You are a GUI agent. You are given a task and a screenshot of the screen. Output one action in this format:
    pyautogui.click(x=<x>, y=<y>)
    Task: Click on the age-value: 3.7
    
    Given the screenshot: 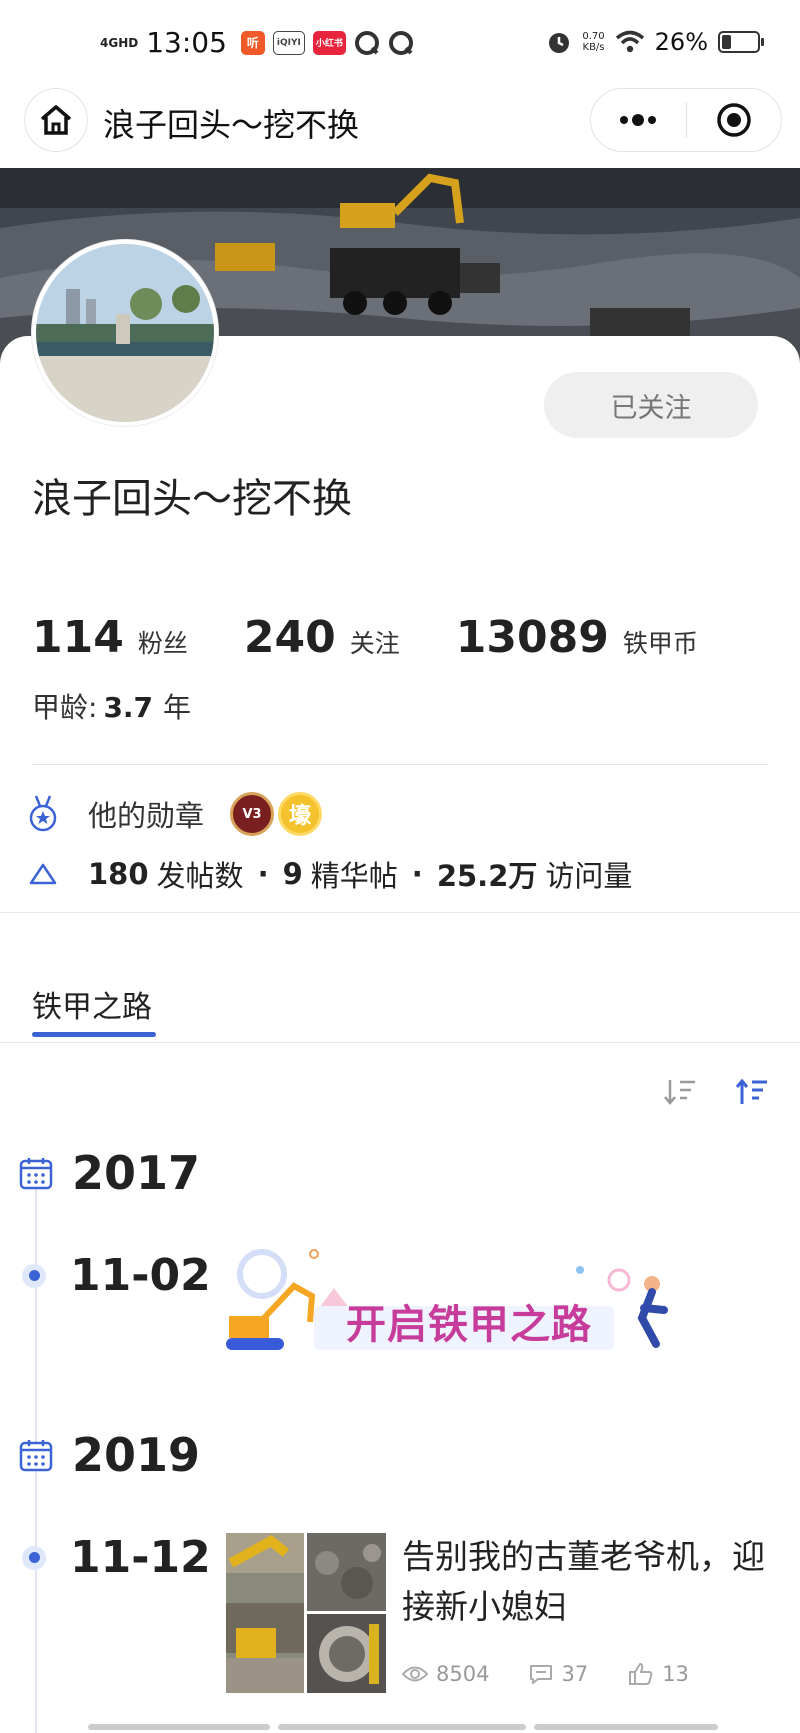 What is the action you would take?
    pyautogui.click(x=128, y=707)
    